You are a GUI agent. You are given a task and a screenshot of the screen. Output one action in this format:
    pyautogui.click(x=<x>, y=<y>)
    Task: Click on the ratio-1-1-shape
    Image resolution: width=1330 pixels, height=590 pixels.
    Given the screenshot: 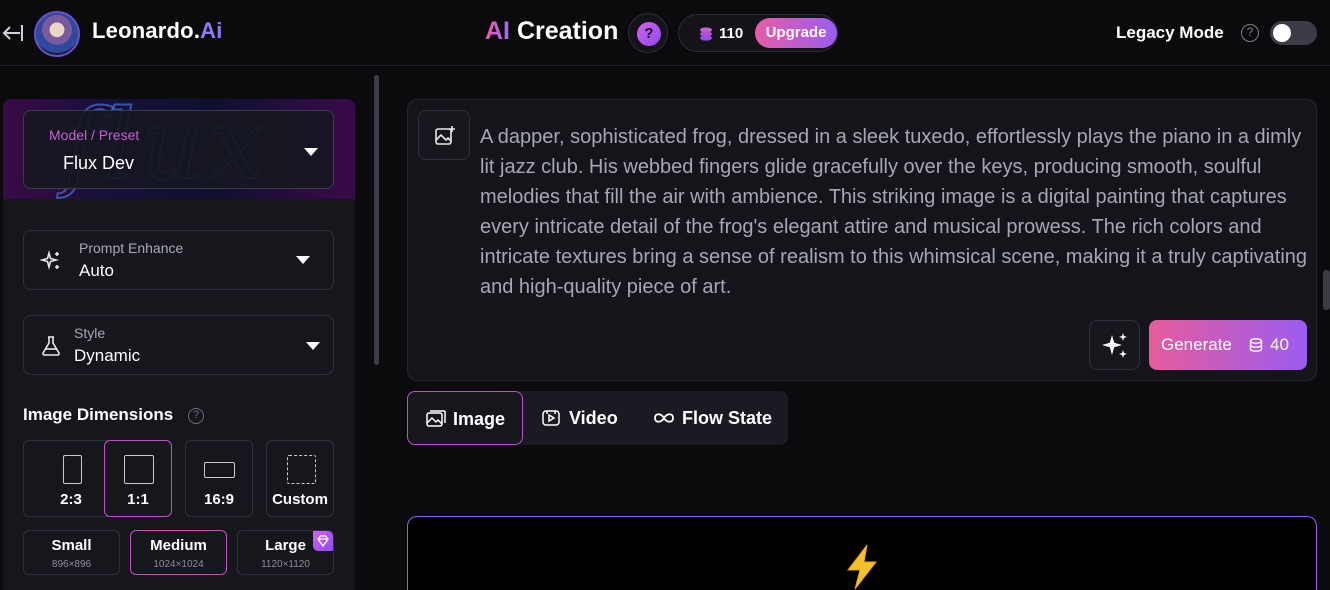 What is the action you would take?
    pyautogui.click(x=139, y=469)
    